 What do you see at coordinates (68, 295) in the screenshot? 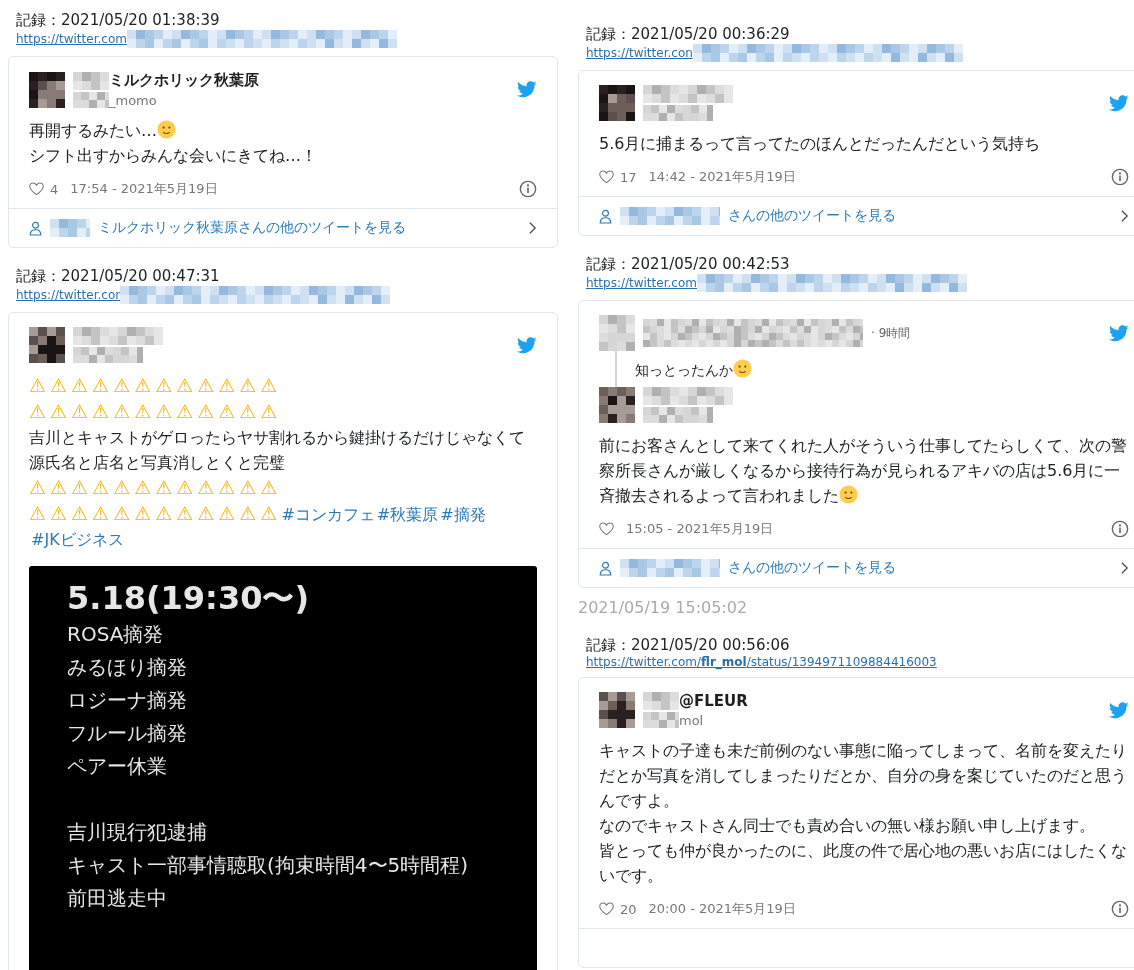
I see `tweet-url-link: https://twitter.cor` at bounding box center [68, 295].